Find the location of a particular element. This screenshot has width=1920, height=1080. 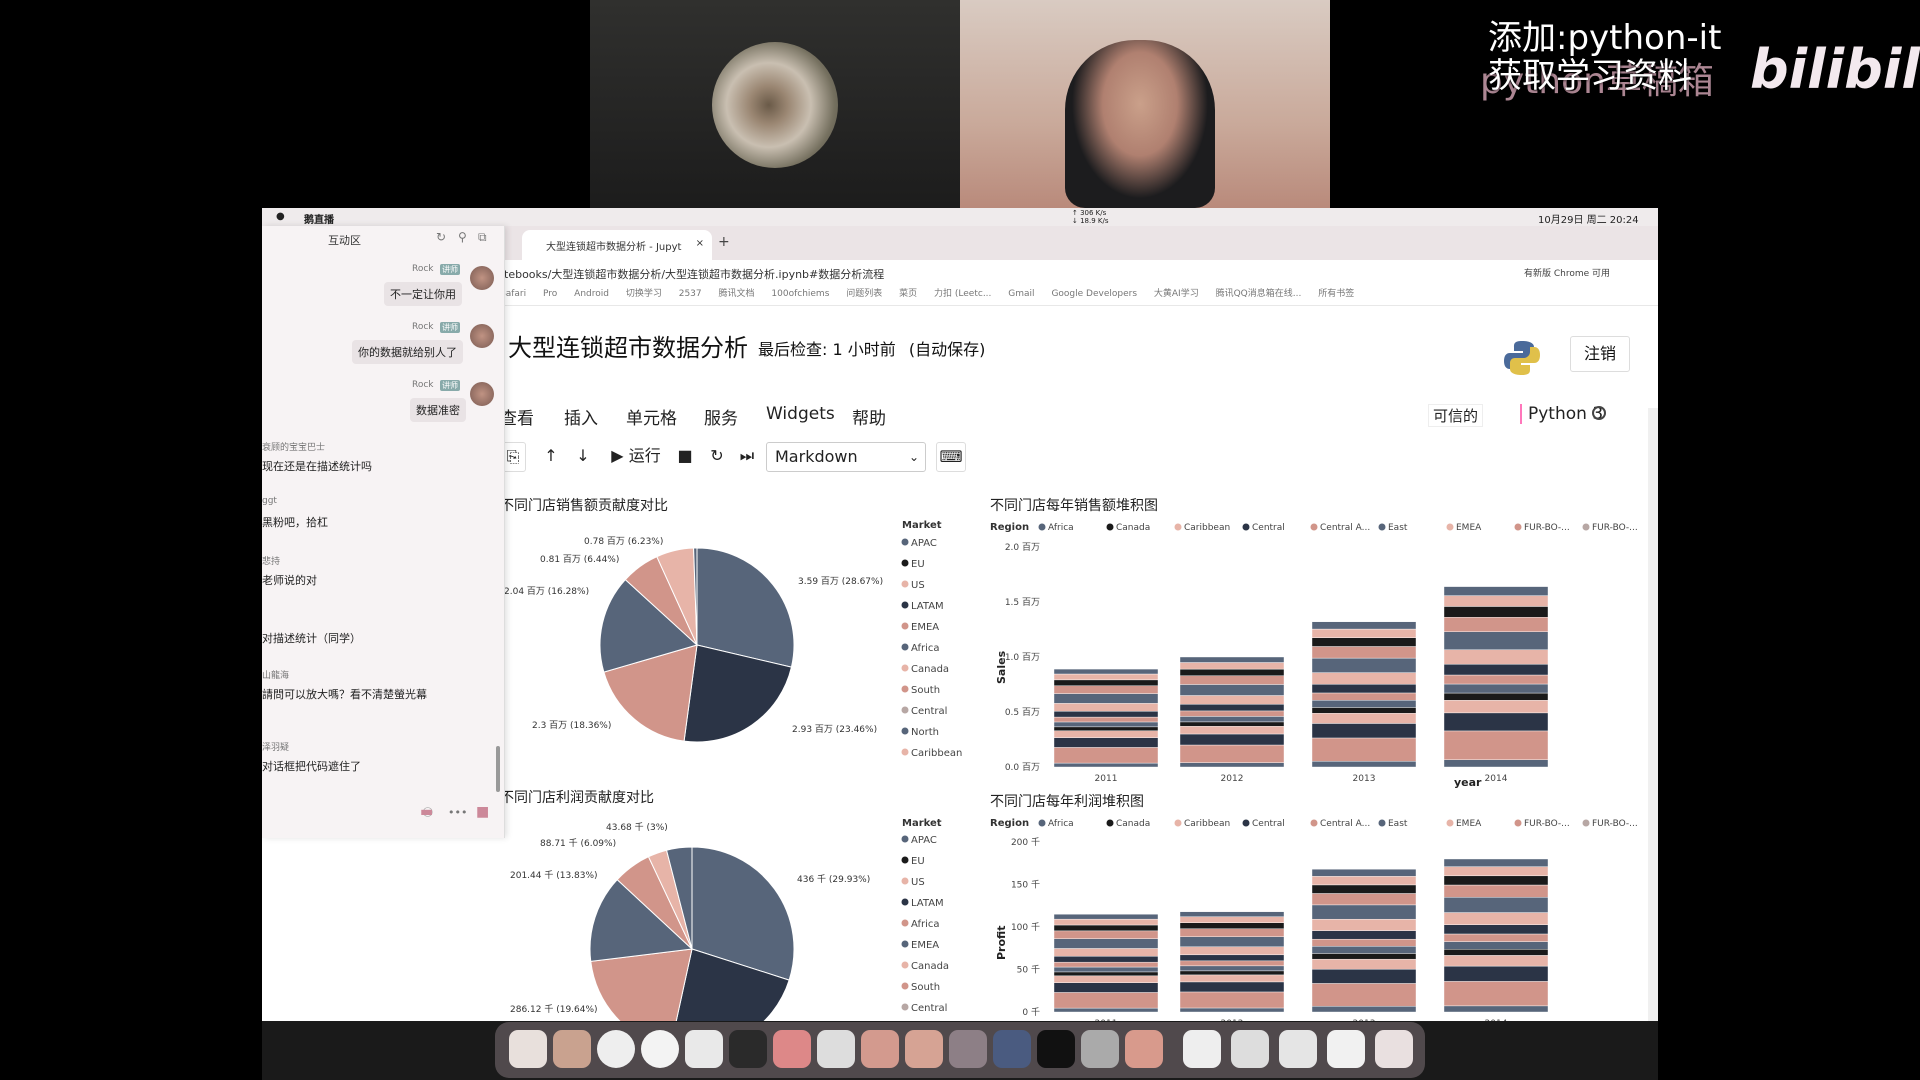

y-tick-label: 0 千 is located at coordinates (1031, 1012).